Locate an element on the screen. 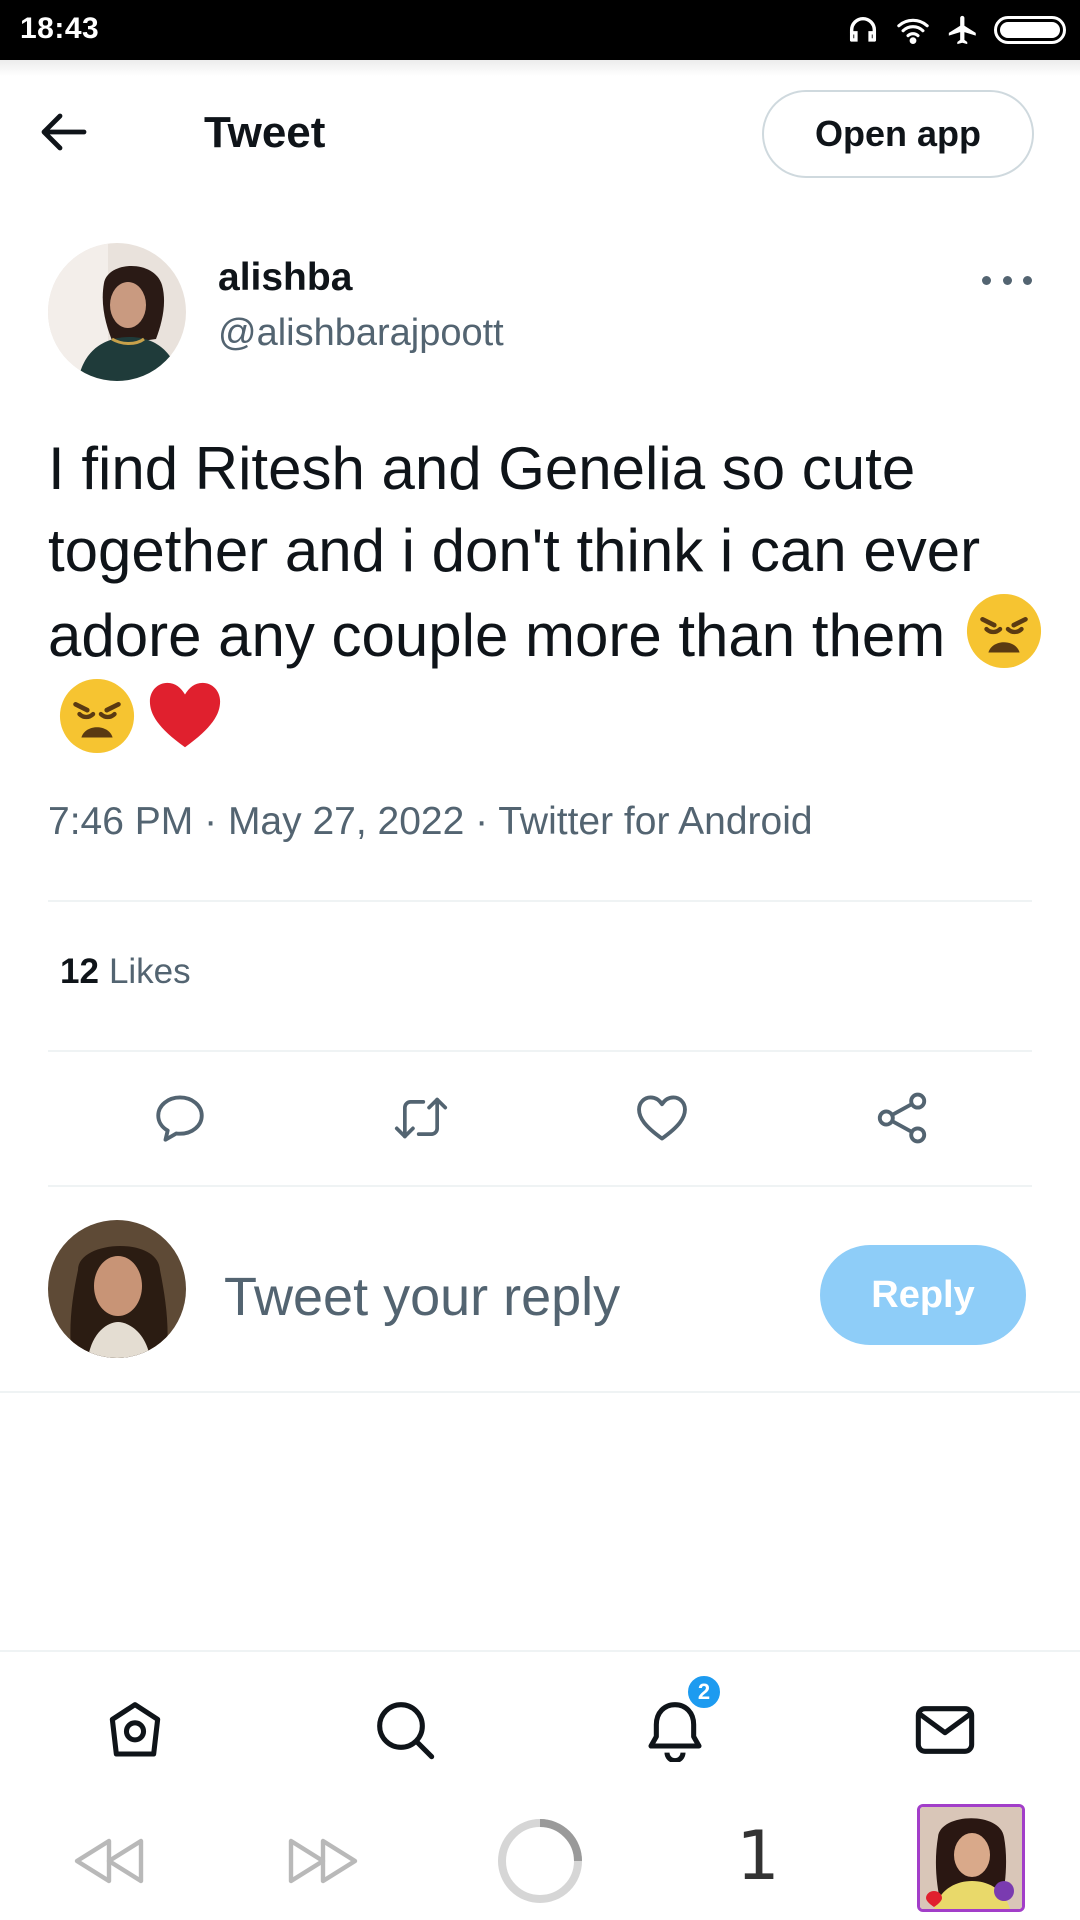 Image resolution: width=1080 pixels, height=1920 pixels. notification-badge: 2 is located at coordinates (704, 1692).